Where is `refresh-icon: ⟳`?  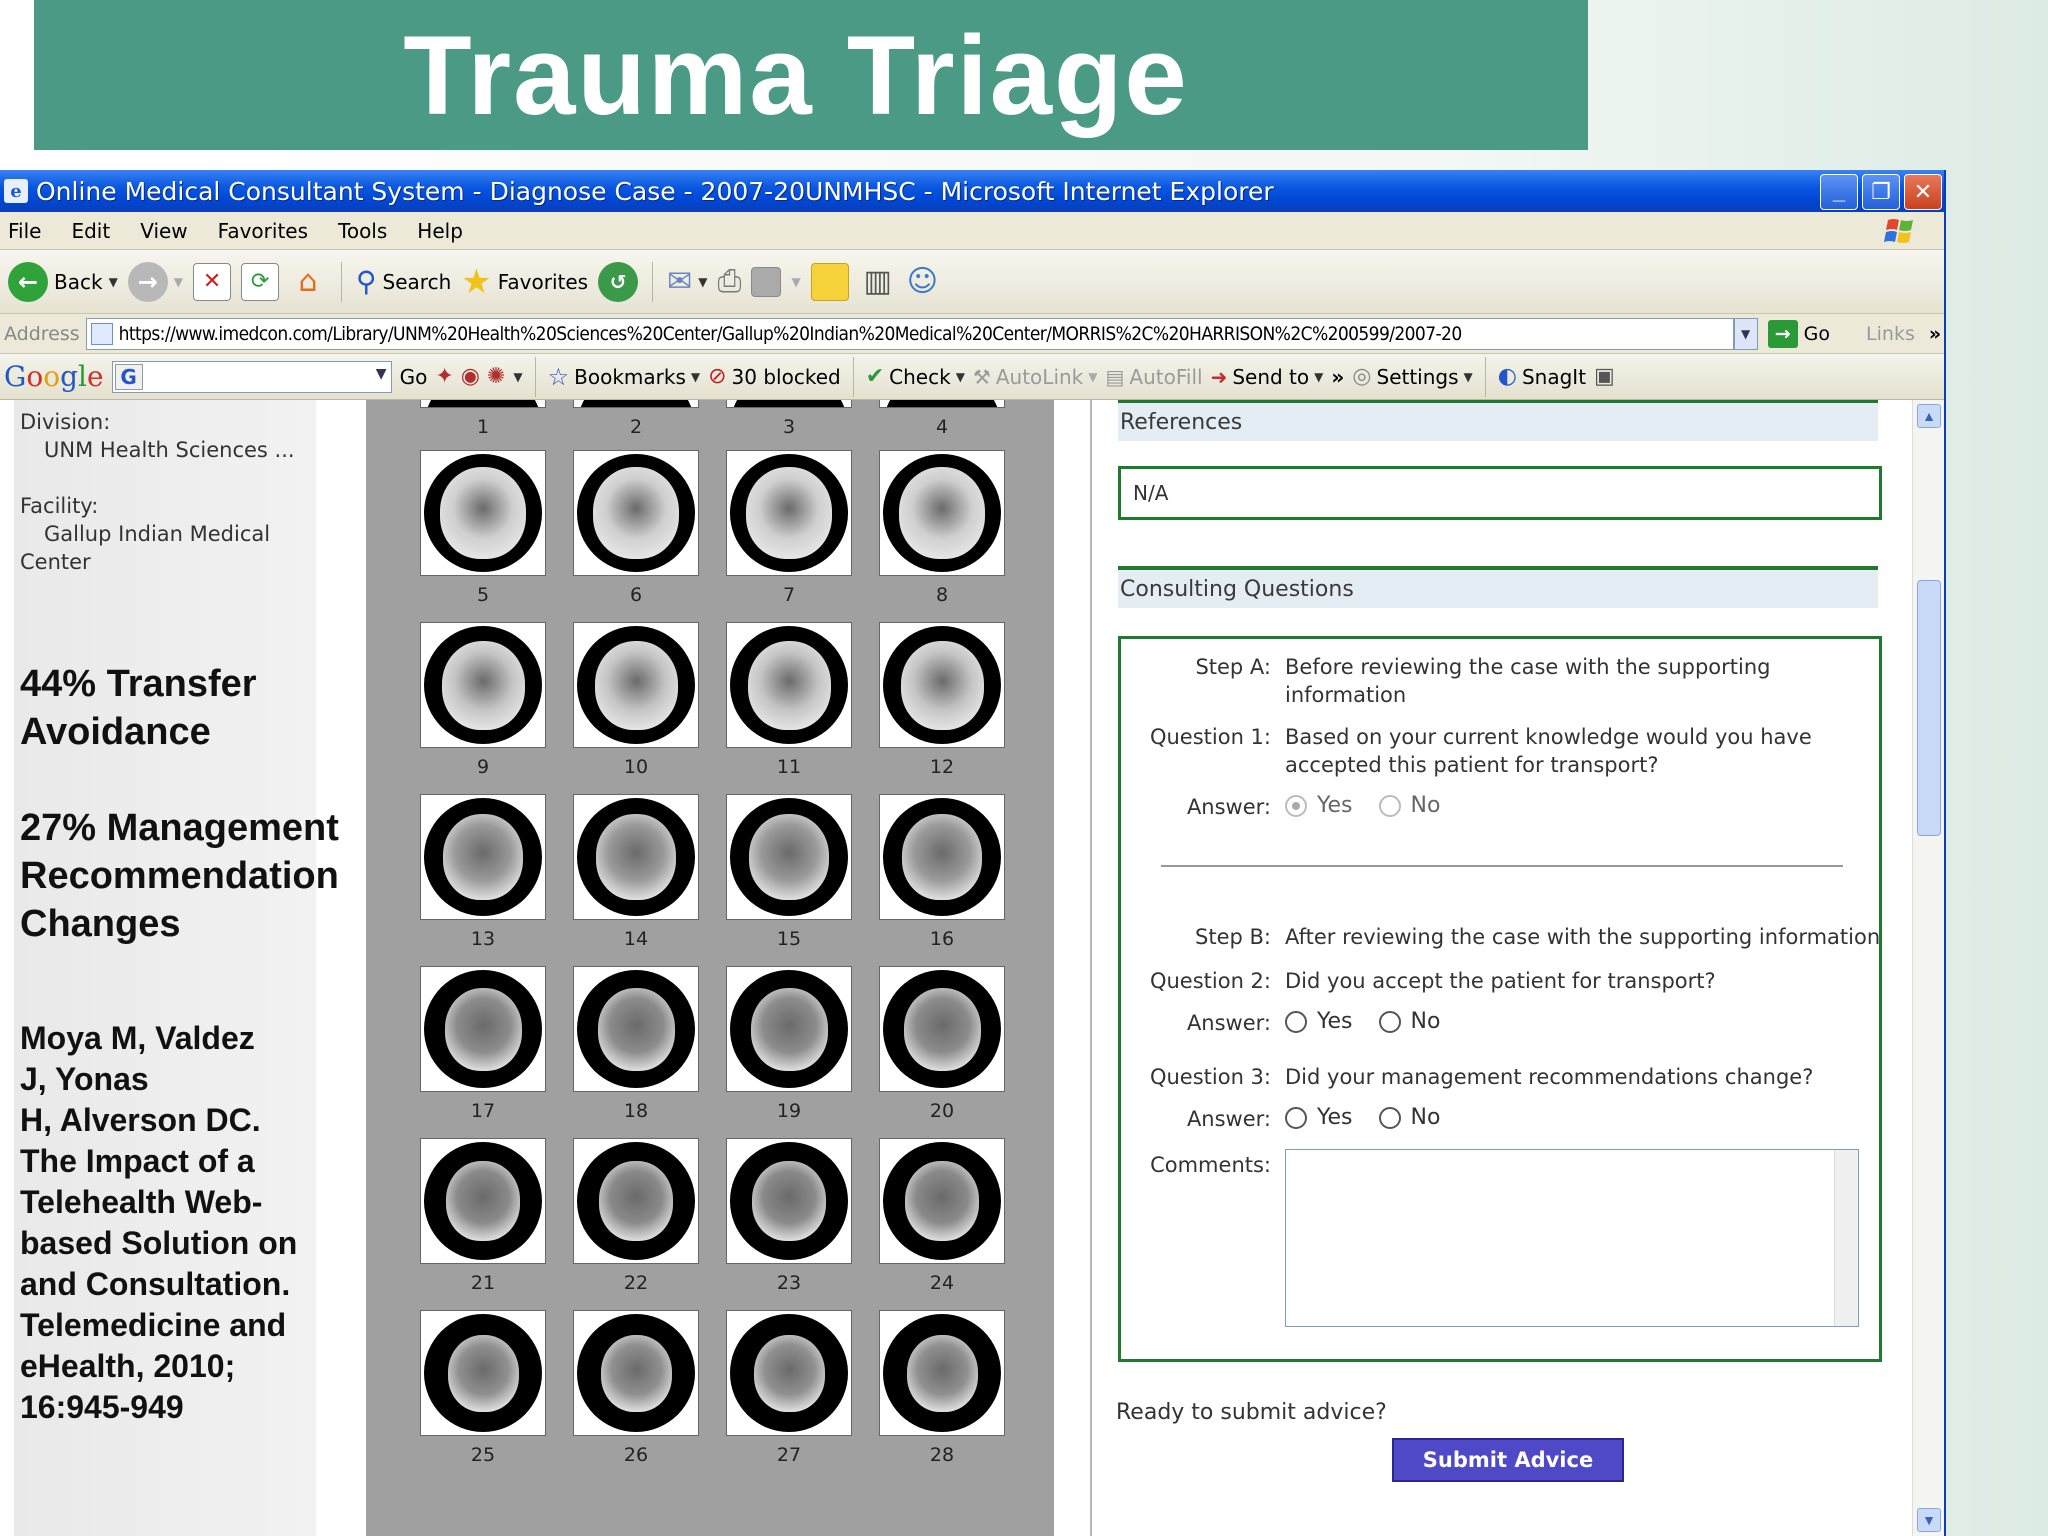
refresh-icon: ⟳ is located at coordinates (260, 281).